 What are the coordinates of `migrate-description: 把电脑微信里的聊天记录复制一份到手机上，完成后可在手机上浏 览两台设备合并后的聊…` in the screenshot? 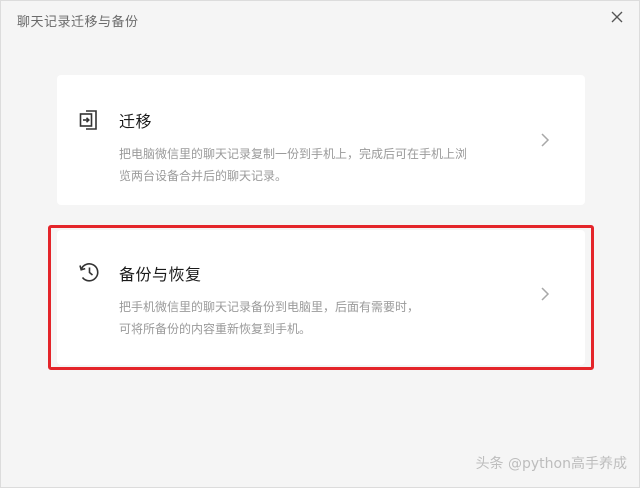 It's located at (293, 165).